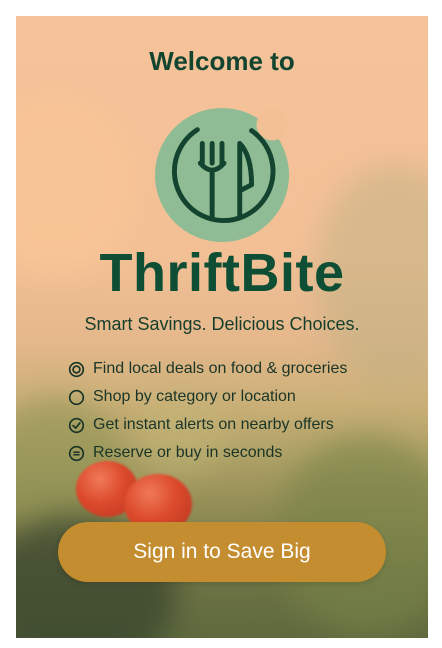  I want to click on feature-item: Shop by category or location, so click(207, 397).